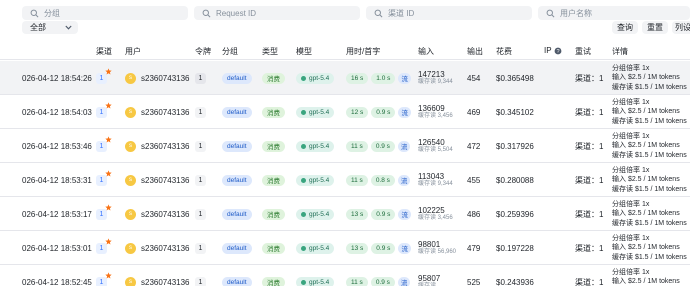 The width and height of the screenshot is (690, 286). I want to click on column-settings-button: 列设置, so click(681, 27).